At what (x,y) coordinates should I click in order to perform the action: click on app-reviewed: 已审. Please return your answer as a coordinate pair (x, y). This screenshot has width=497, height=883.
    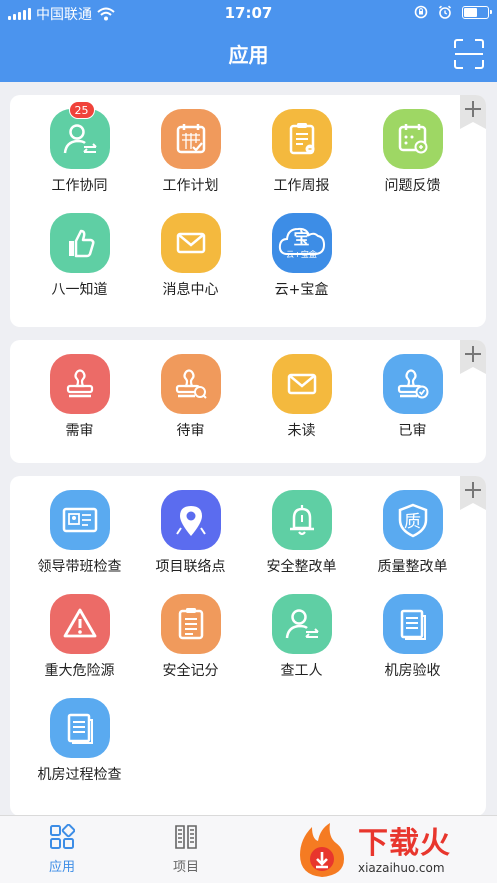
    Looking at the image, I should click on (412, 397).